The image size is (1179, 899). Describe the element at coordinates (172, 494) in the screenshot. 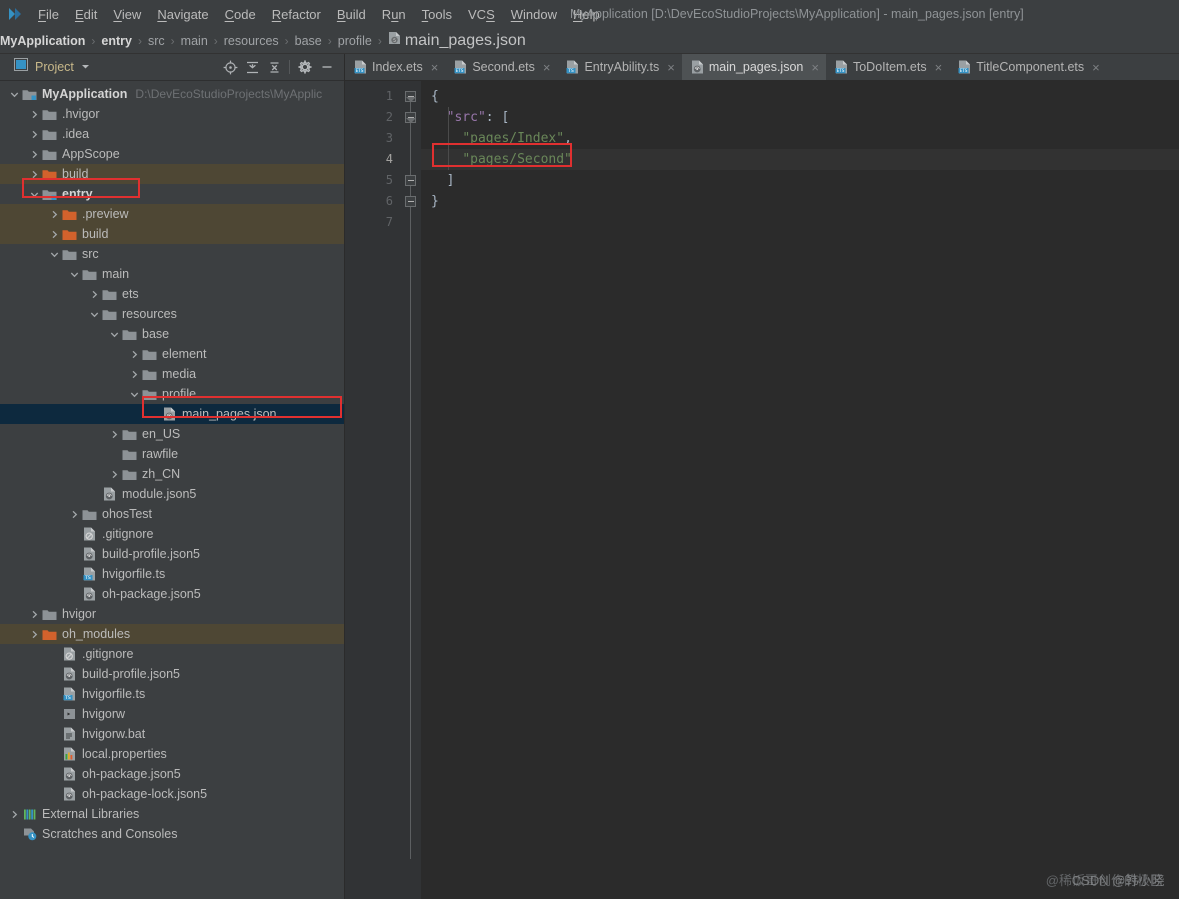

I see `tree-row-module-json5: module.json5` at that location.